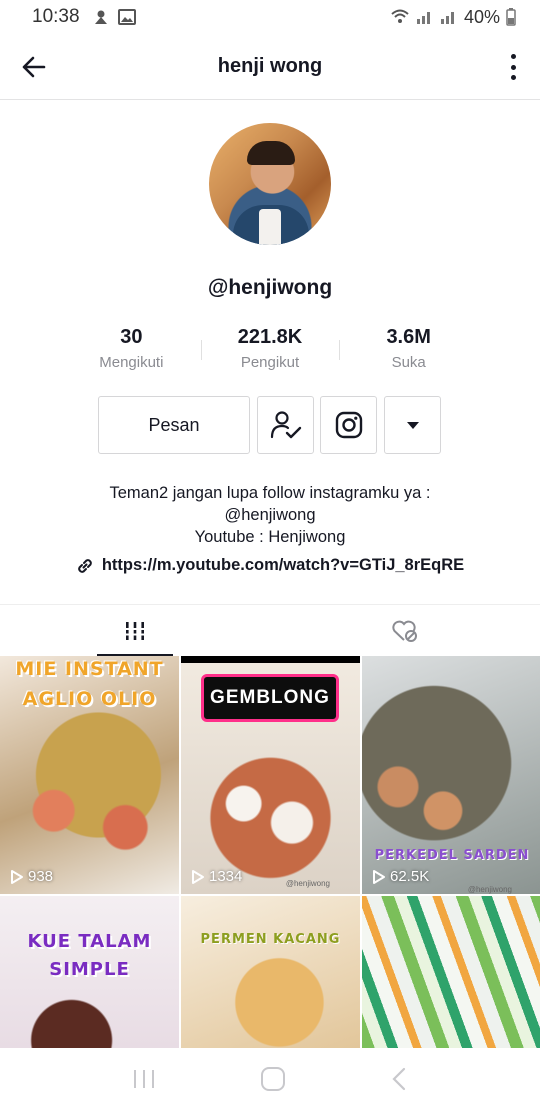 This screenshot has height=1110, width=540. Describe the element at coordinates (270, 362) in the screenshot. I see `stat-label: Pengikut` at that location.